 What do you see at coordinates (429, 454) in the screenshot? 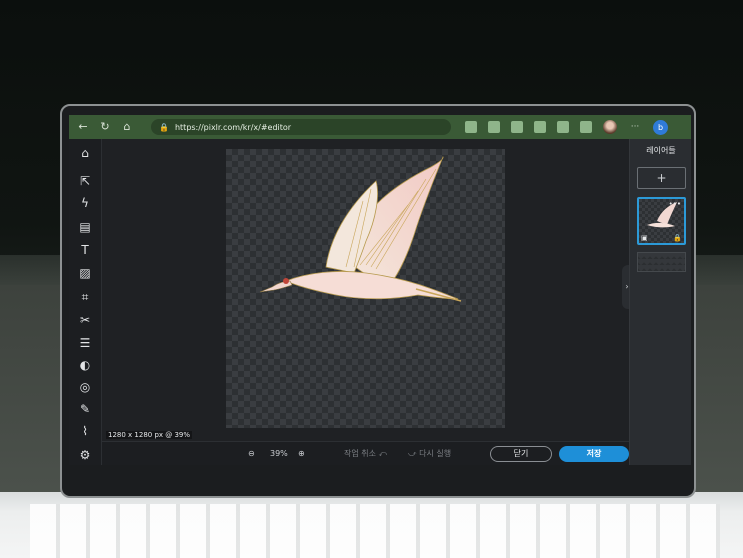
I see `redo-button: ⤻ 다시 실행` at bounding box center [429, 454].